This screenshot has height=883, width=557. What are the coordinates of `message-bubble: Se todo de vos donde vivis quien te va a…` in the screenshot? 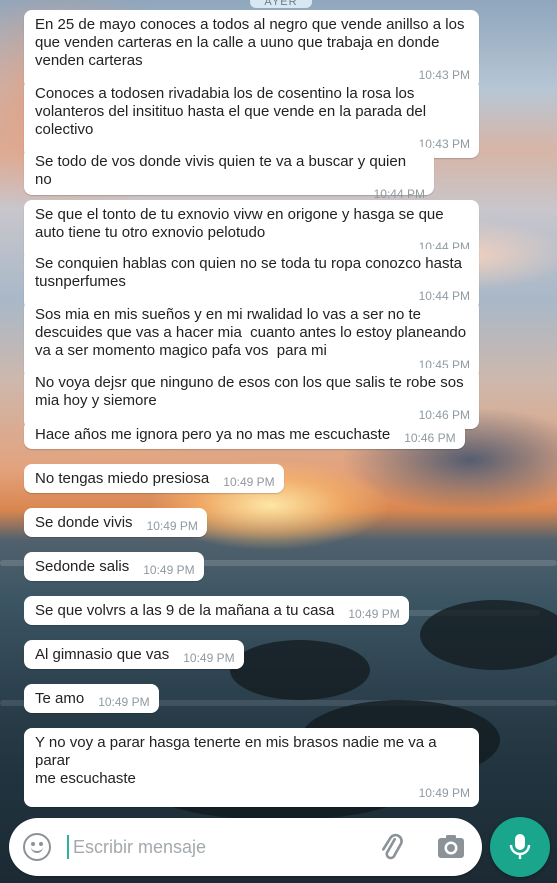 It's located at (229, 174).